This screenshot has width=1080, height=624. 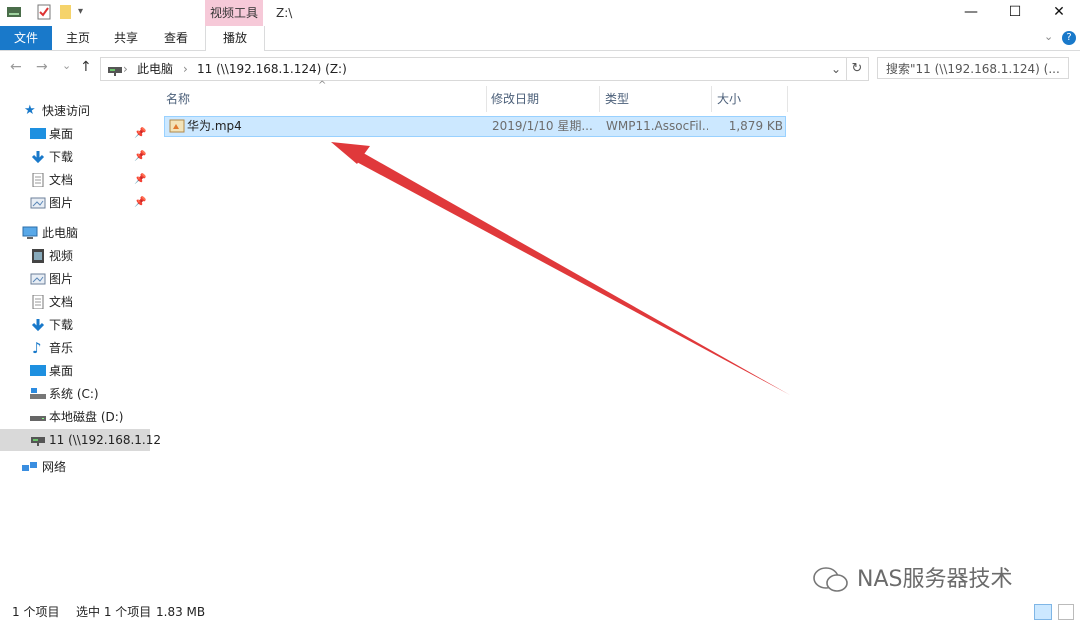 I want to click on status-selected-size: 1.83 MB, so click(x=181, y=612).